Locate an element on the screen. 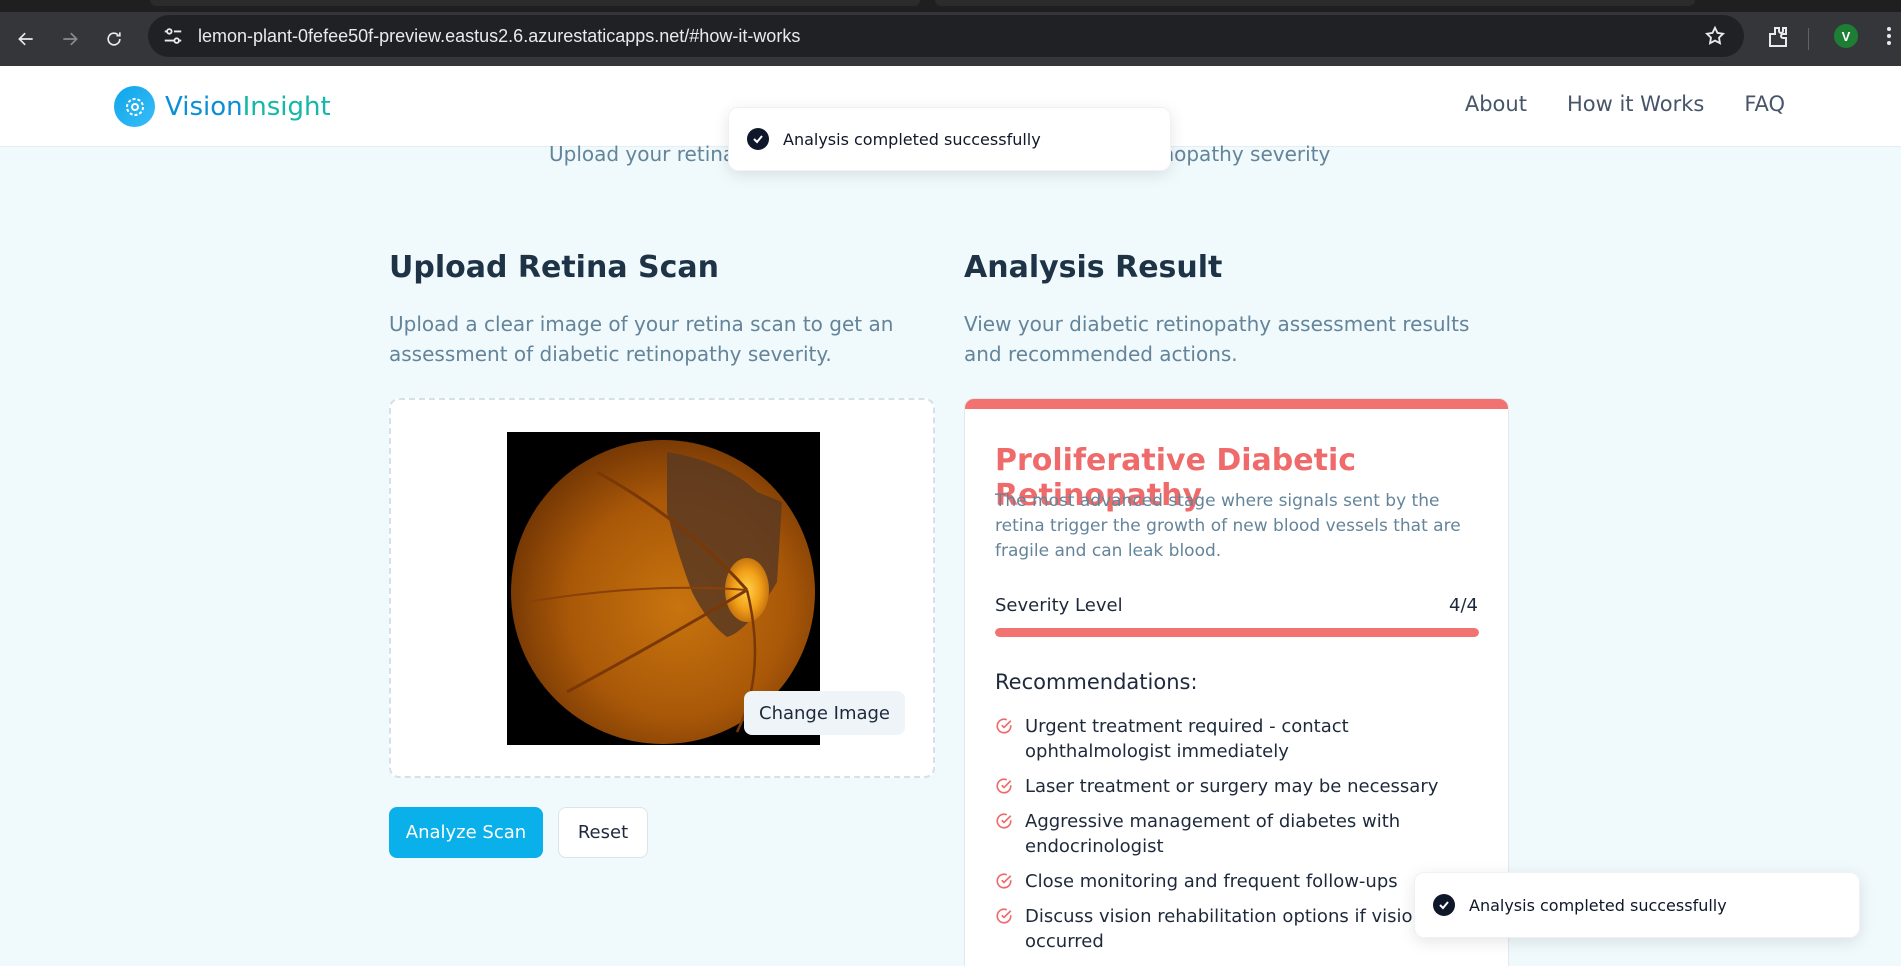 The width and height of the screenshot is (1901, 966). severity-progress-bar is located at coordinates (1237, 632).